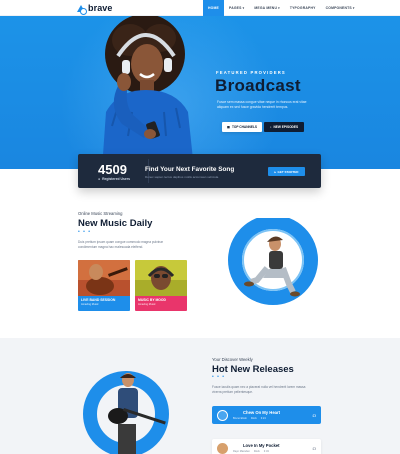 The image size is (400, 454). Describe the element at coordinates (240, 418) in the screenshot. I see `track-artist: Bruno Elwin` at that location.